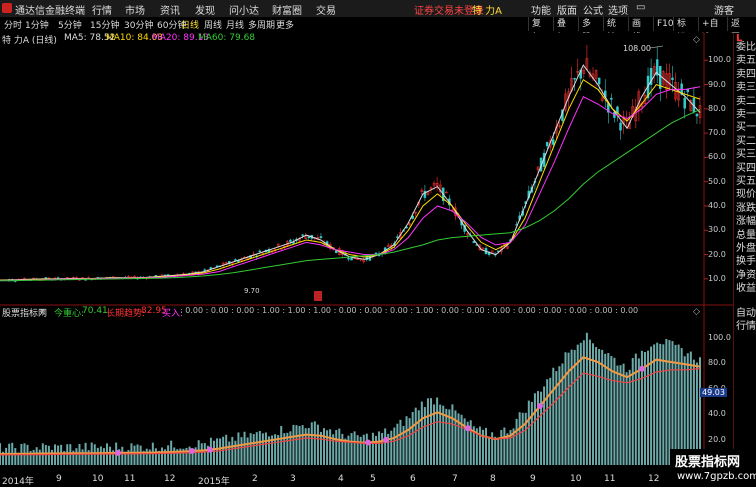 The width and height of the screenshot is (756, 487). What do you see at coordinates (318, 296) in the screenshot?
I see `event-marker-icon` at bounding box center [318, 296].